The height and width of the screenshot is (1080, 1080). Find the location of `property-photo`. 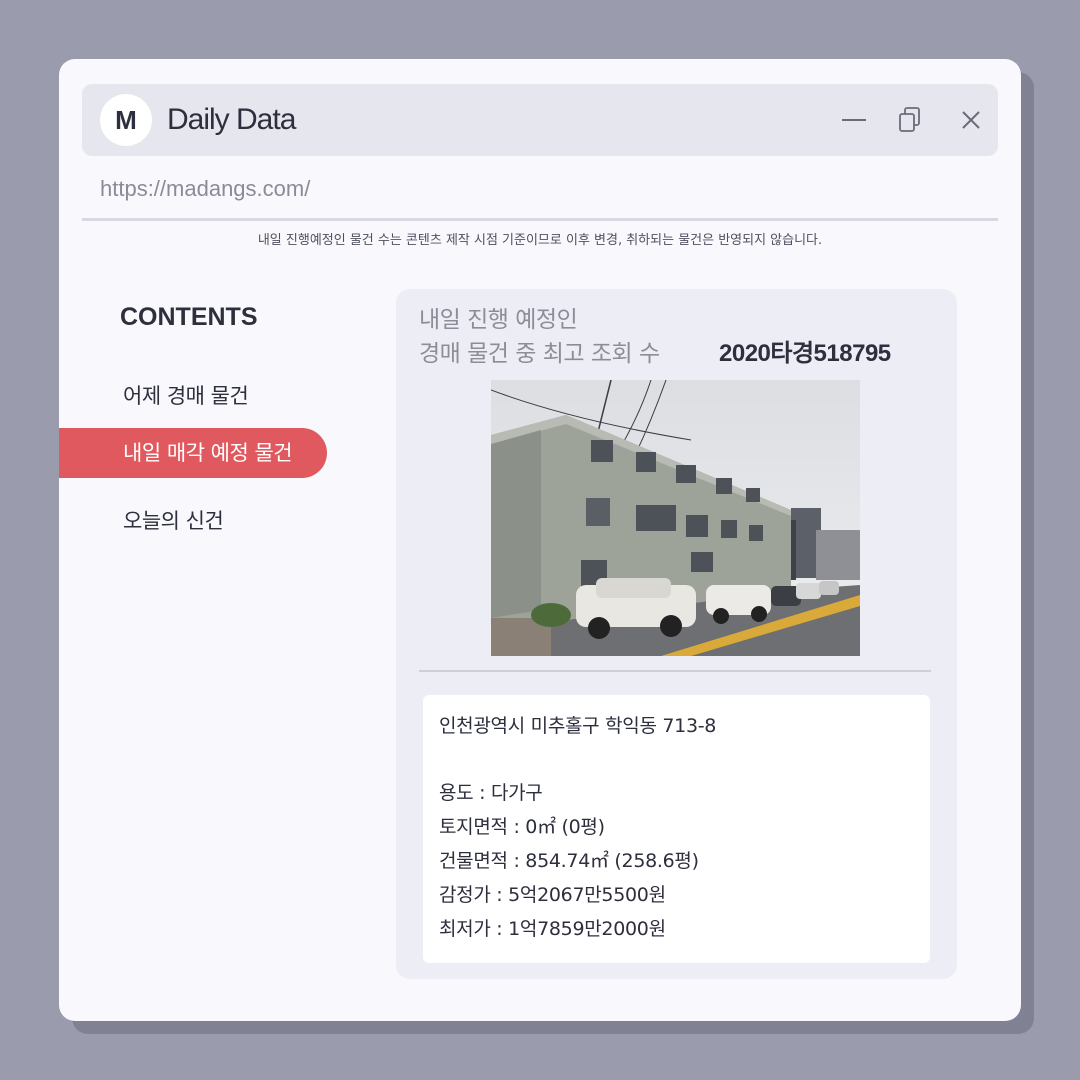

property-photo is located at coordinates (675, 518).